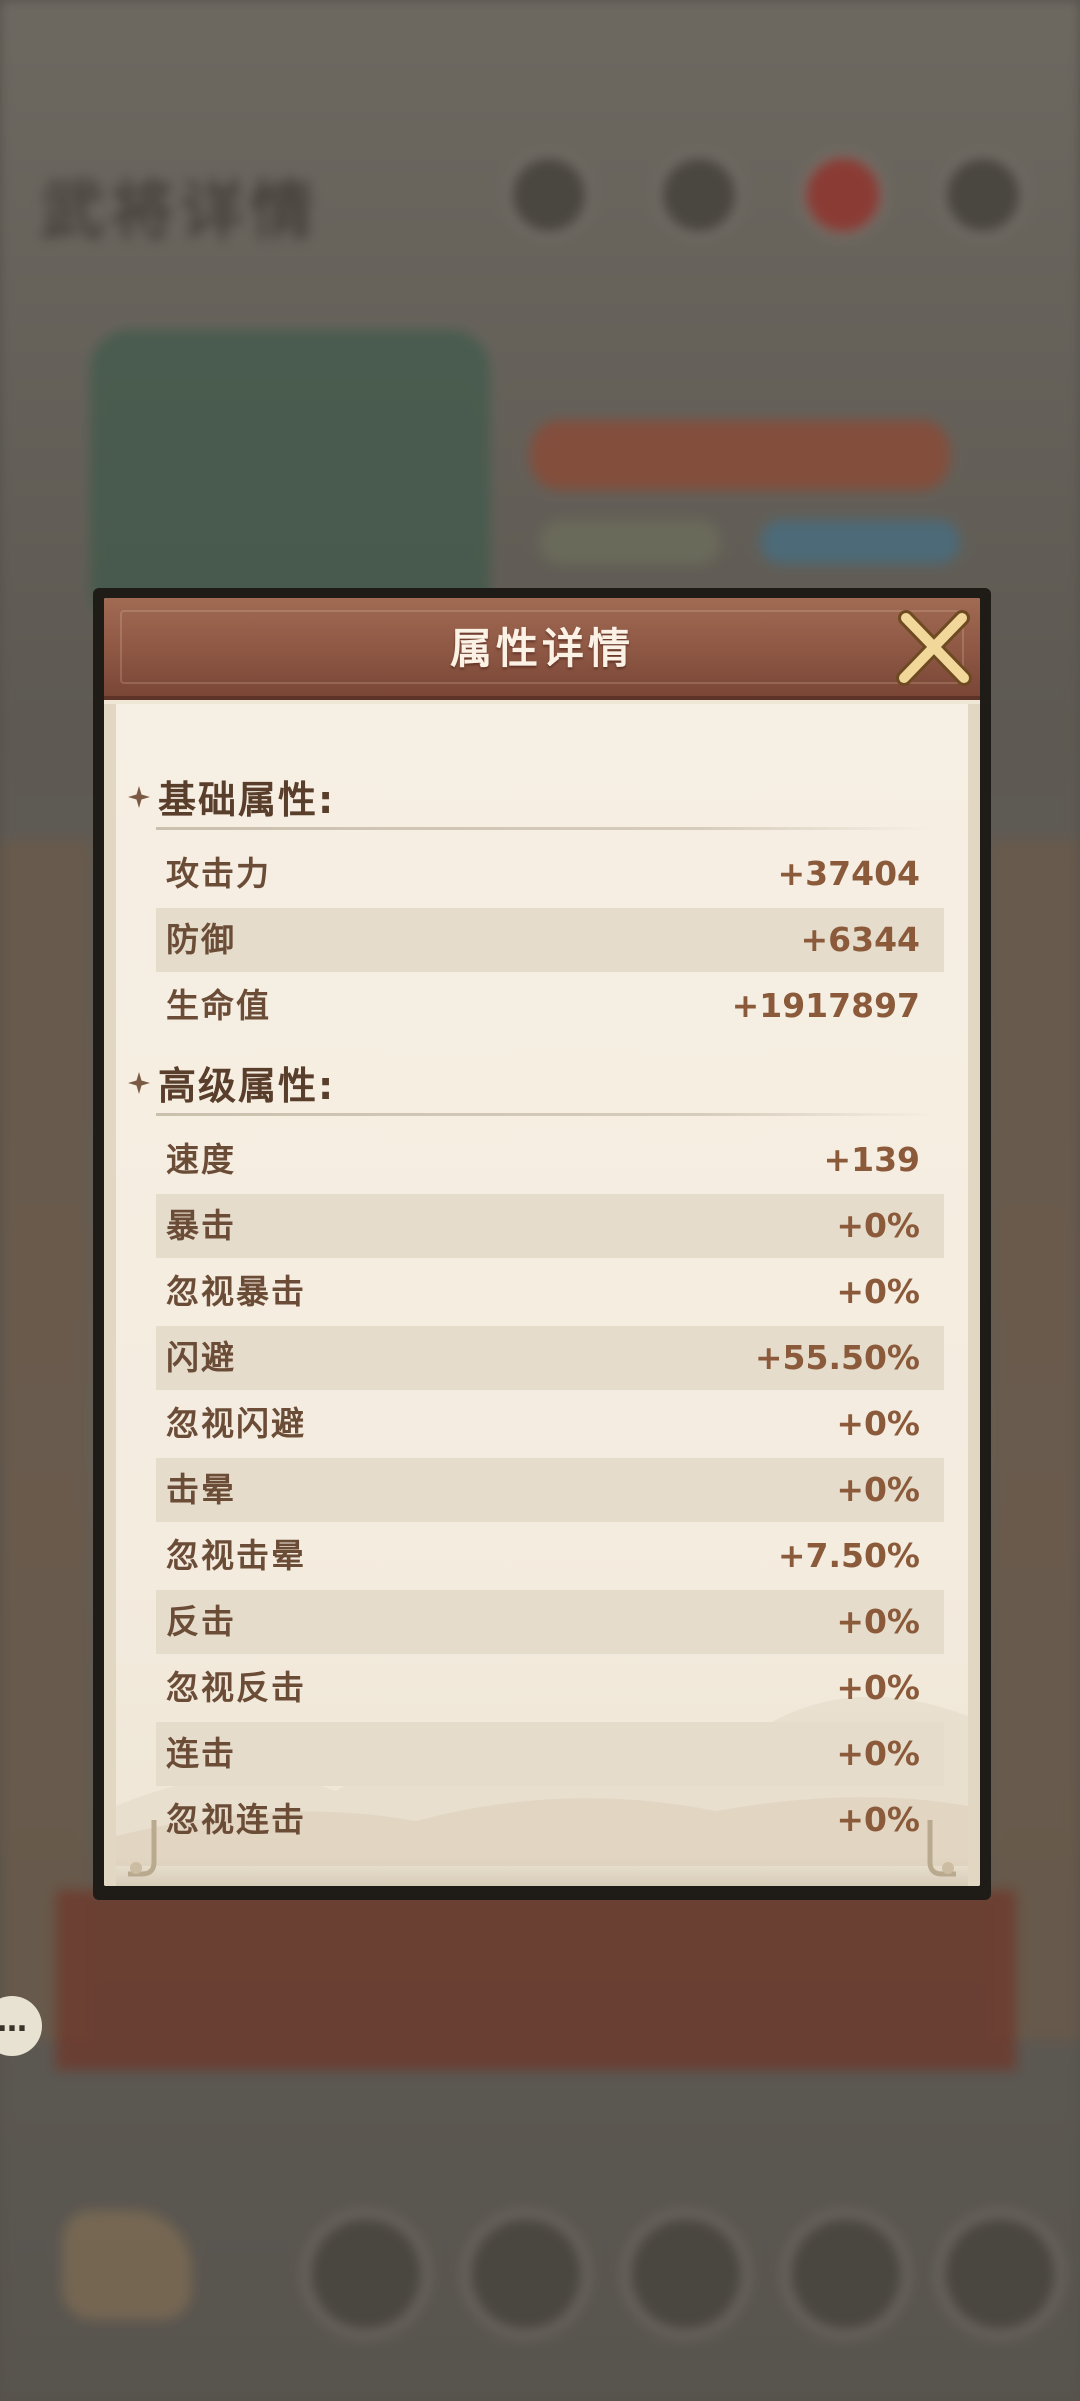 The image size is (1080, 2401). Describe the element at coordinates (550, 1226) in the screenshot. I see `stat-row: 暴击 +0%` at that location.